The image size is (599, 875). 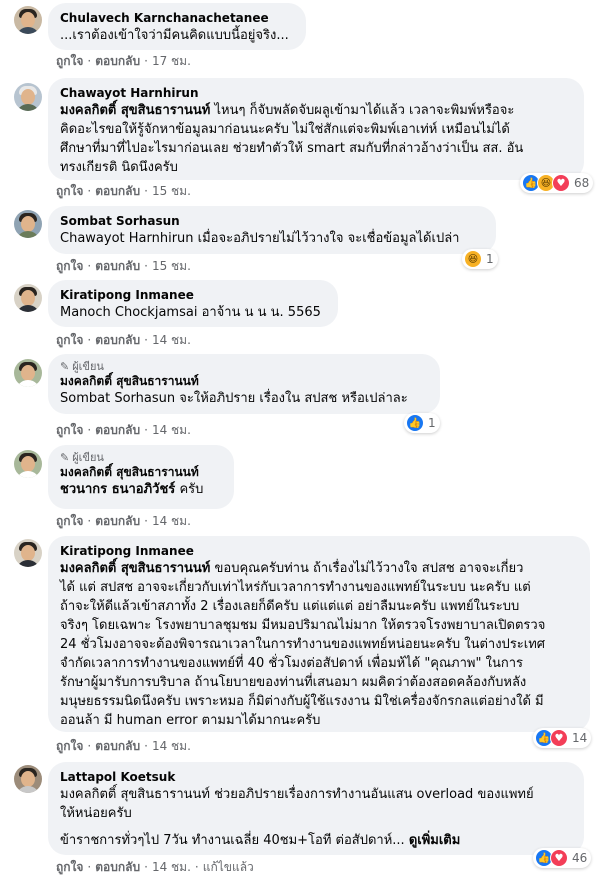 I want to click on reaction-summary: 😆 1, so click(x=480, y=259).